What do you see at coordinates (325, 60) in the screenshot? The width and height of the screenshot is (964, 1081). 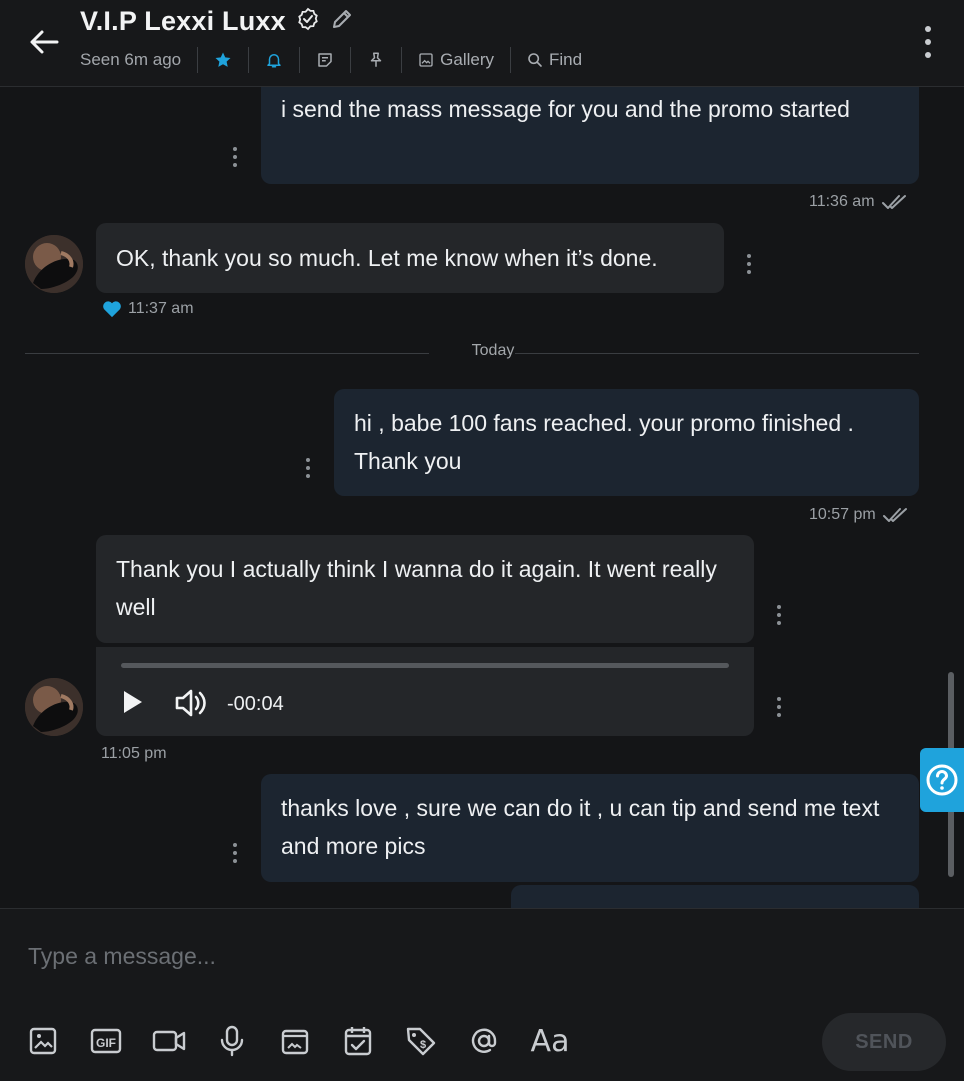 I see `notes-icon` at bounding box center [325, 60].